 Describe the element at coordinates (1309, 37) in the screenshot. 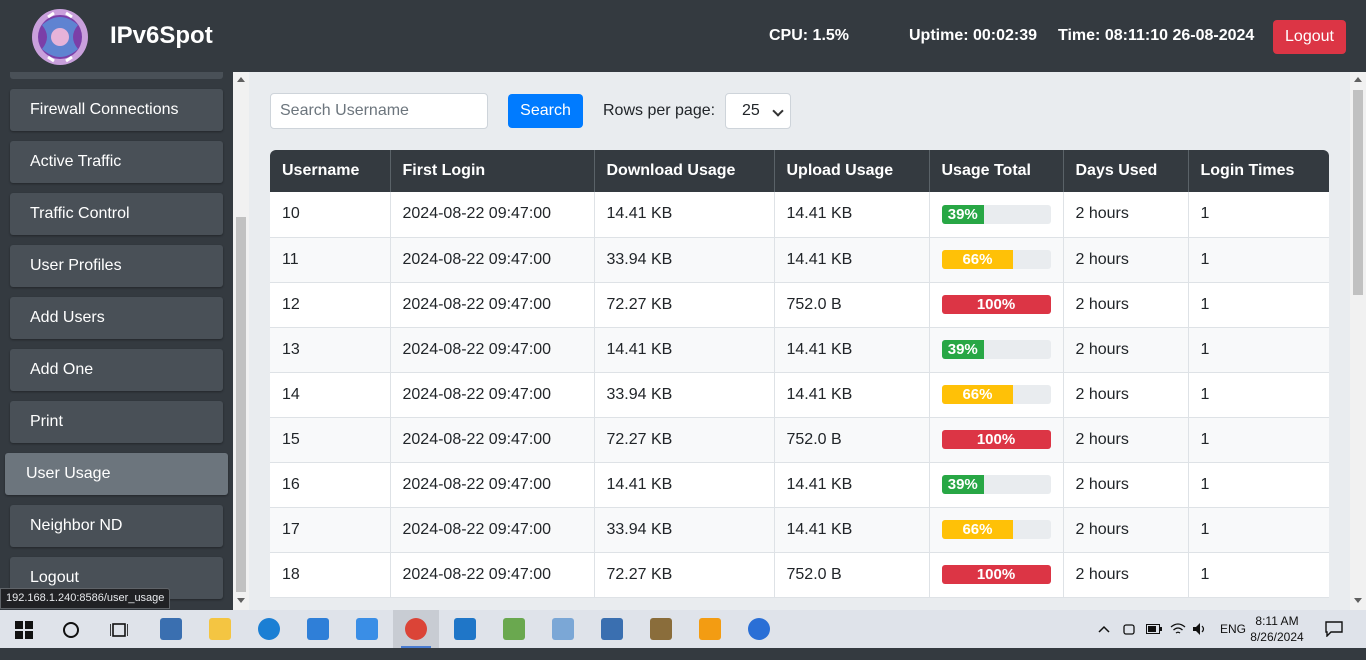

I see `header-logout-button: Logout` at that location.